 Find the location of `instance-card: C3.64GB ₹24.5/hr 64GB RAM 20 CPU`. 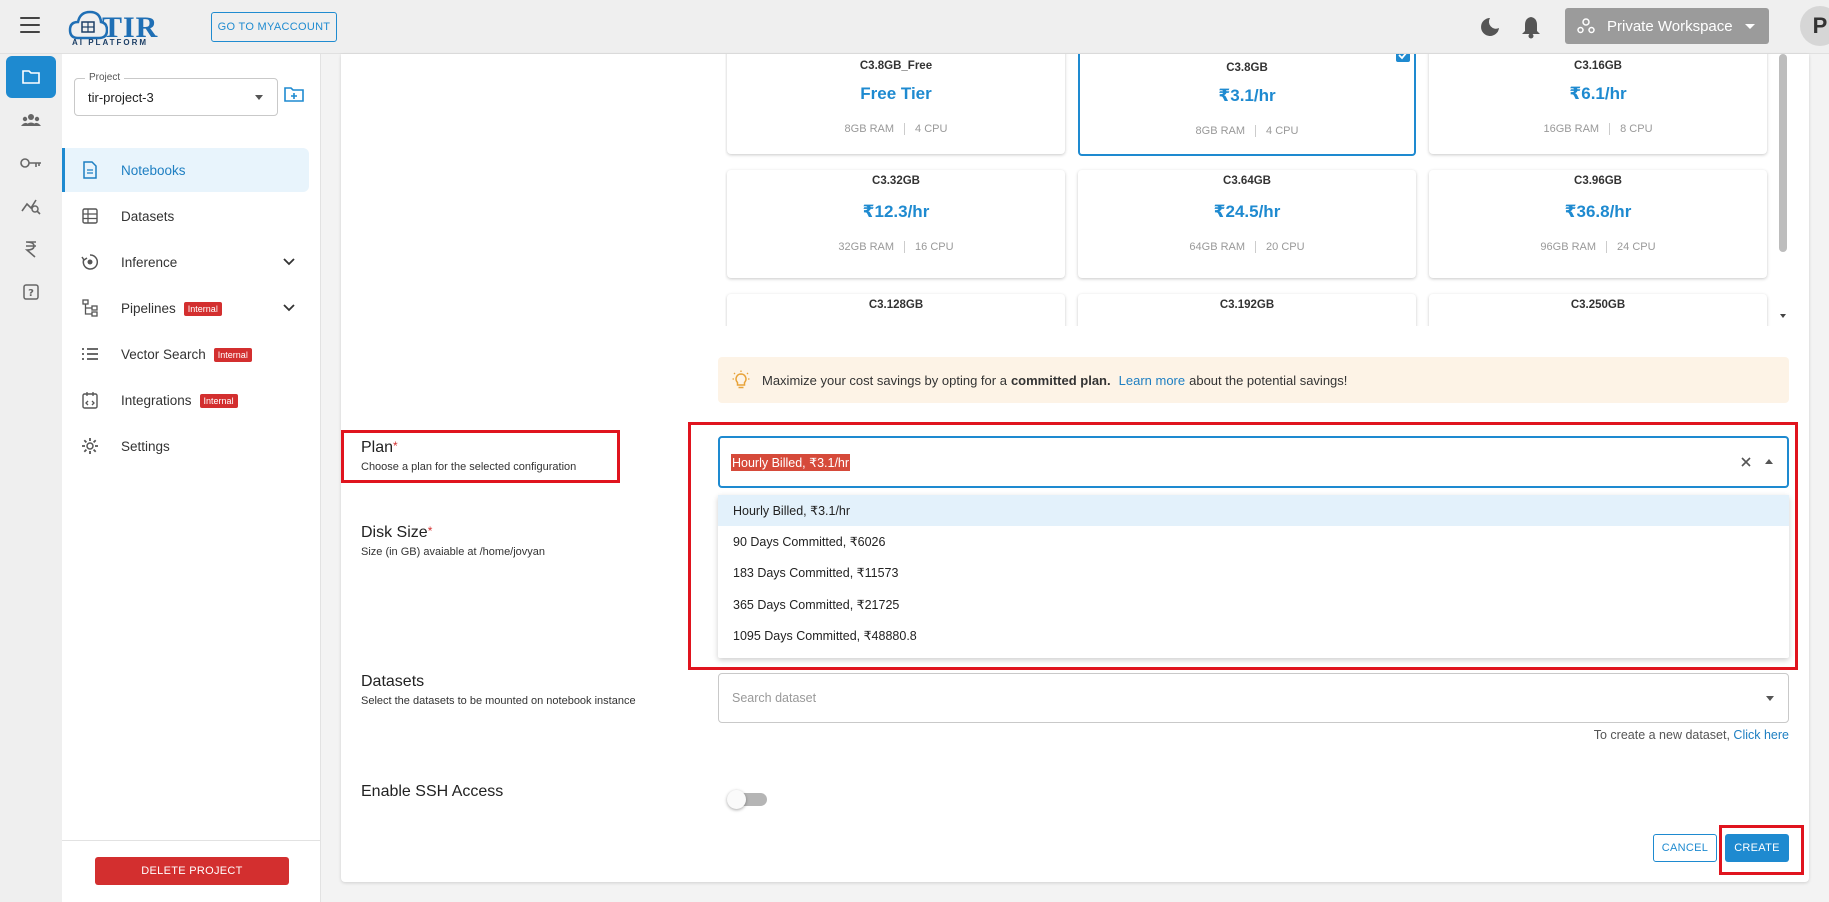

instance-card: C3.64GB ₹24.5/hr 64GB RAM 20 CPU is located at coordinates (1247, 224).